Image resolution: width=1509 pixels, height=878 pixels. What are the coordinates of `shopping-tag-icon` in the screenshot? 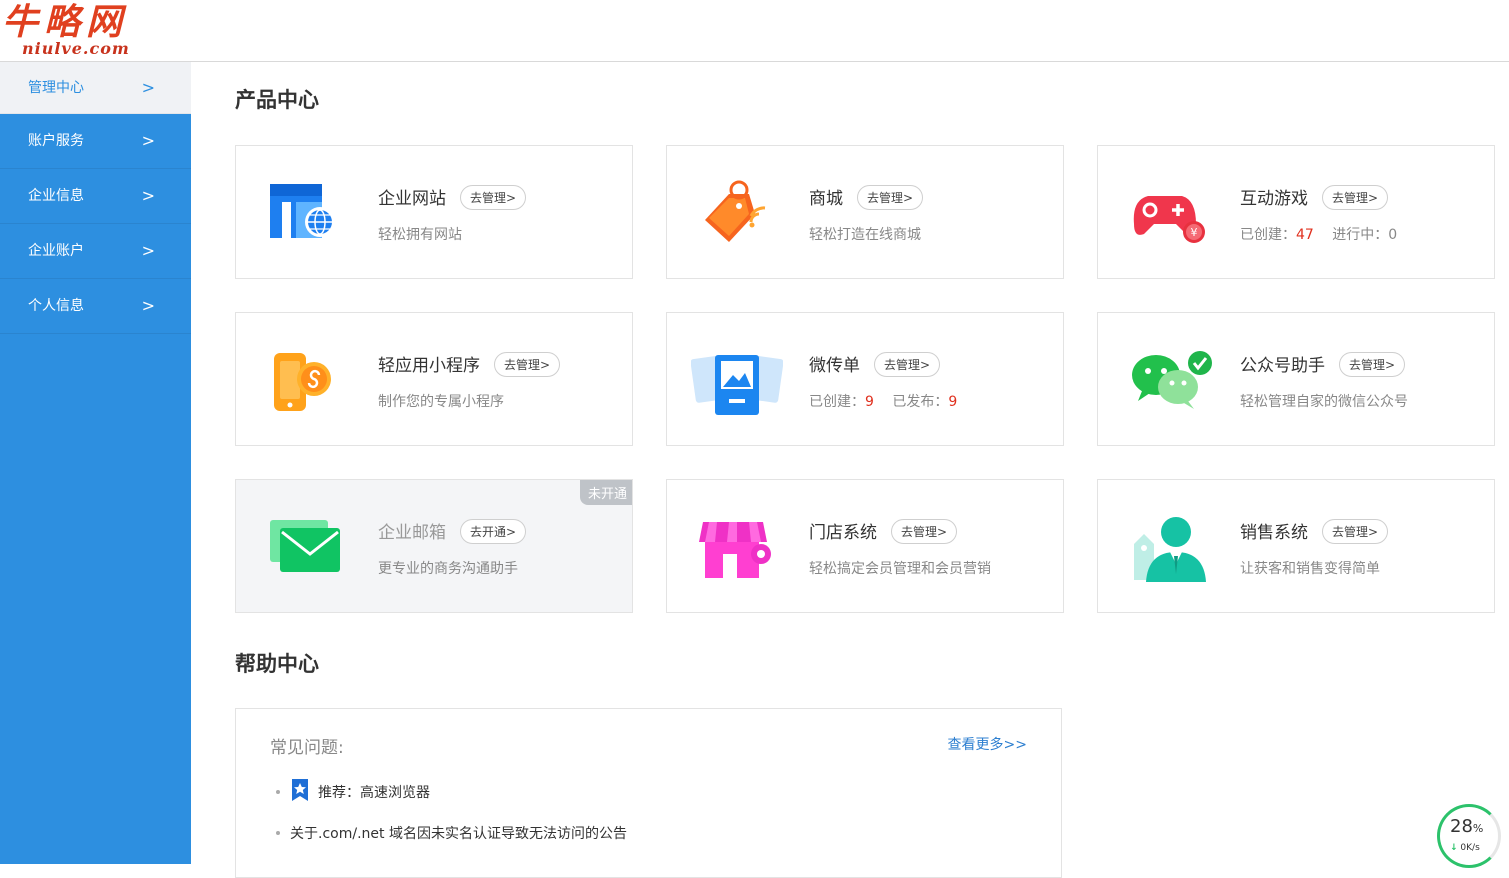 It's located at (735, 213).